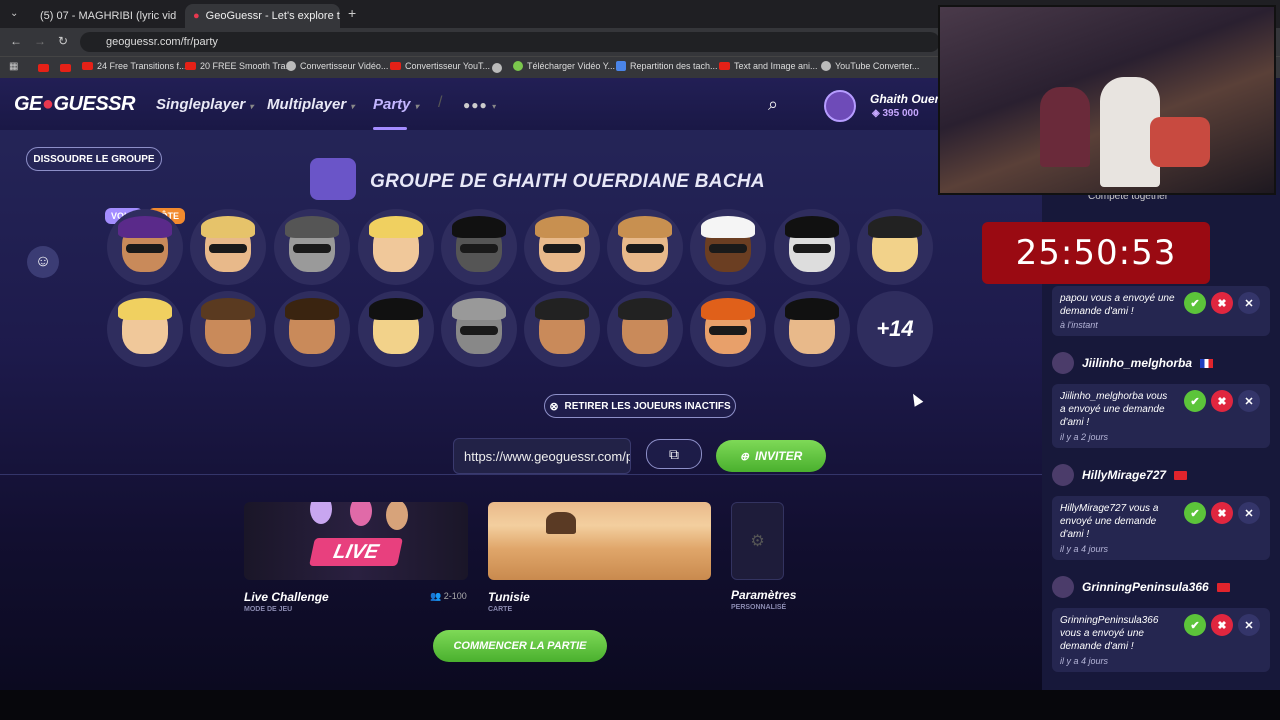 This screenshot has width=1280, height=720. I want to click on invite-link-field: https://www.geoguessr.com/party, so click(542, 456).